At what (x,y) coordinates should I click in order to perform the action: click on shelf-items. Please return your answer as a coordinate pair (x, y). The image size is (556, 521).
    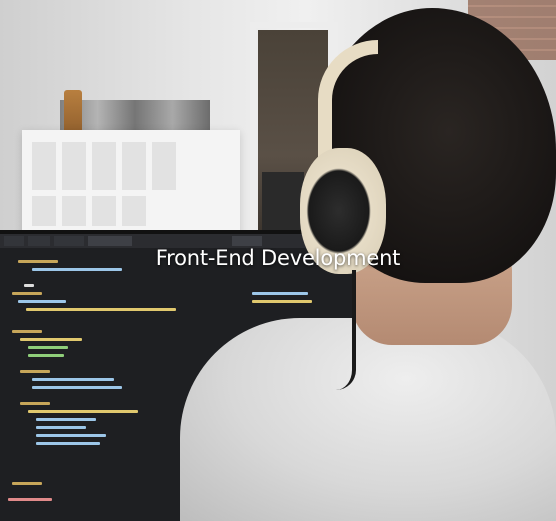
    Looking at the image, I should click on (135, 116).